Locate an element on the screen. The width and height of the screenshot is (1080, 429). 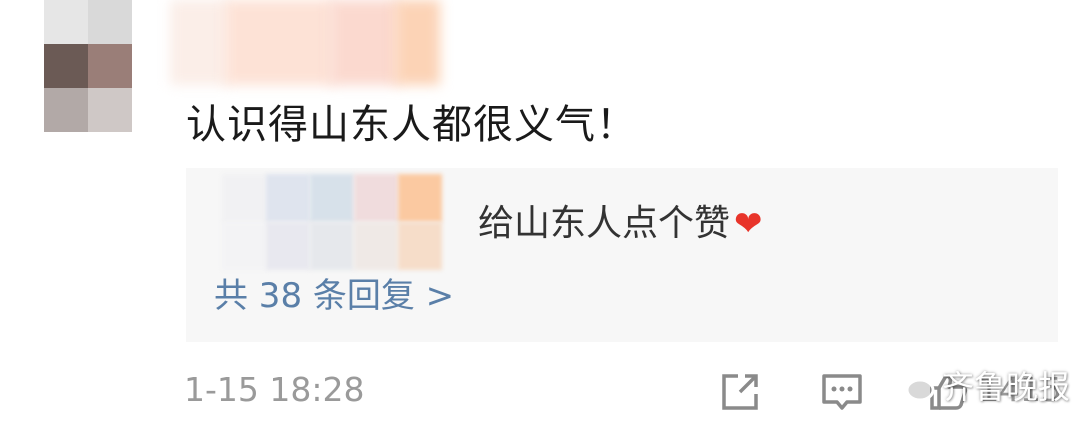
view-more-replies-link: 共 38 条回复 > is located at coordinates (334, 292).